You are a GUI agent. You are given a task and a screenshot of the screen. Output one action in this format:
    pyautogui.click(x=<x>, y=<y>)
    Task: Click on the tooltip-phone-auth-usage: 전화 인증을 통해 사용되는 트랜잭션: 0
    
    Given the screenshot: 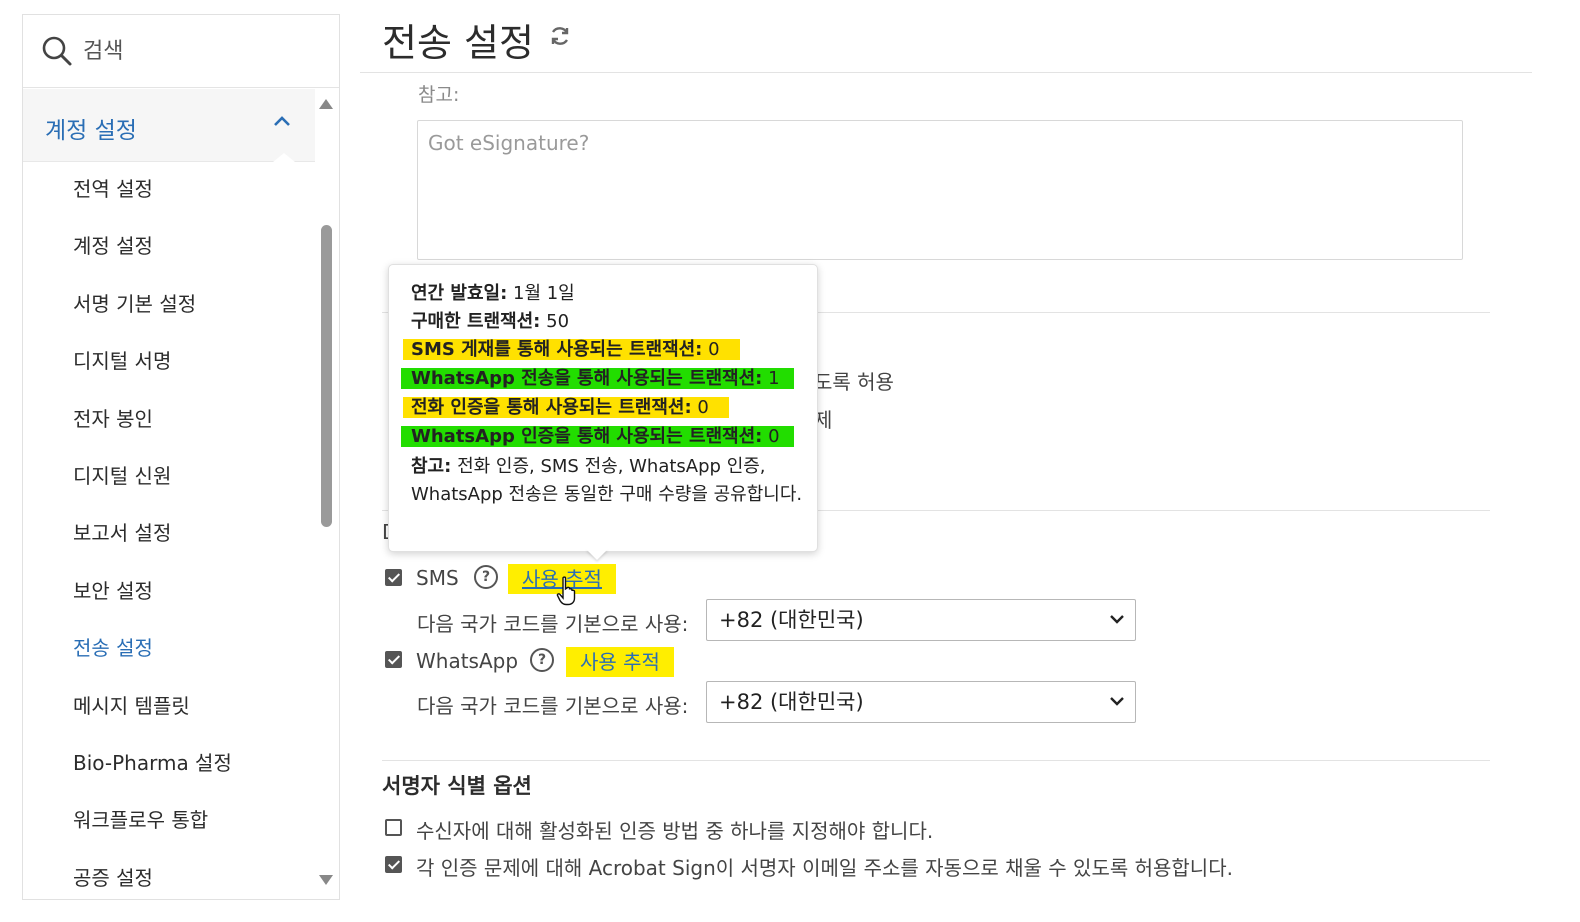 What is the action you would take?
    pyautogui.click(x=566, y=408)
    